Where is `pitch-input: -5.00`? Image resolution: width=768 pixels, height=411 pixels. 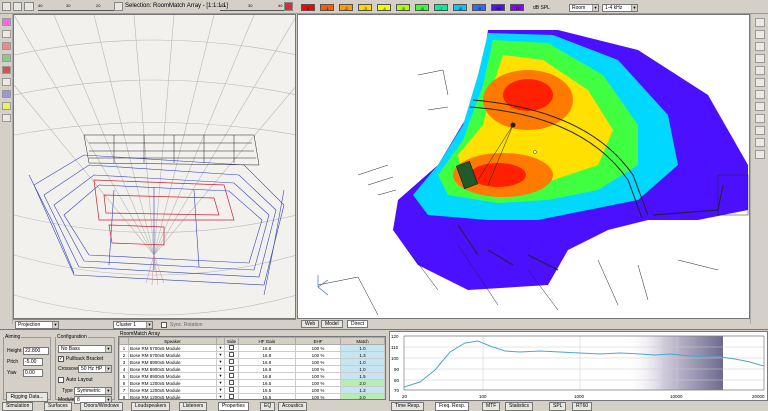 pitch-input: -5.00 is located at coordinates (33, 362).